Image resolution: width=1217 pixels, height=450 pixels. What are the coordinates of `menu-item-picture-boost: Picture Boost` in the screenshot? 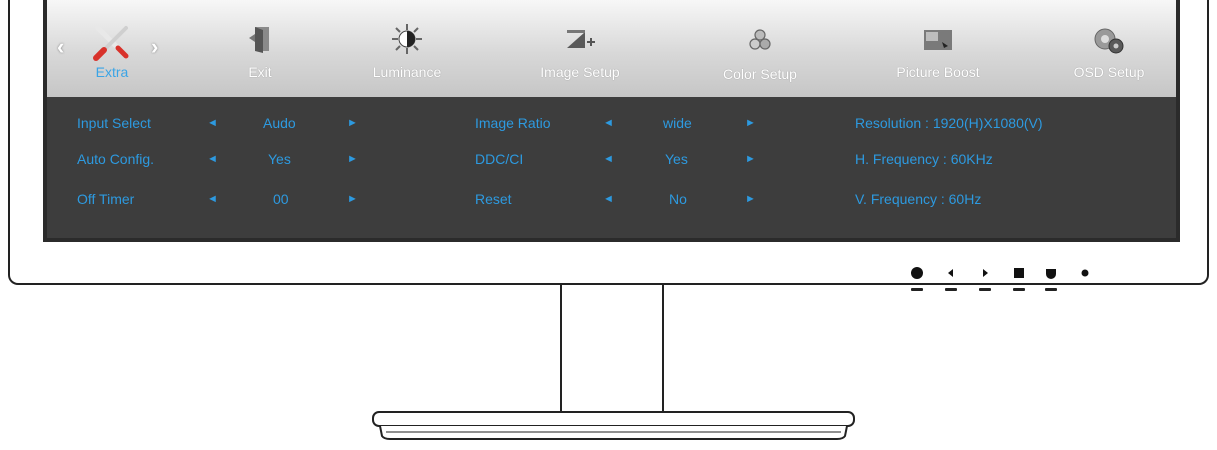 It's located at (938, 48).